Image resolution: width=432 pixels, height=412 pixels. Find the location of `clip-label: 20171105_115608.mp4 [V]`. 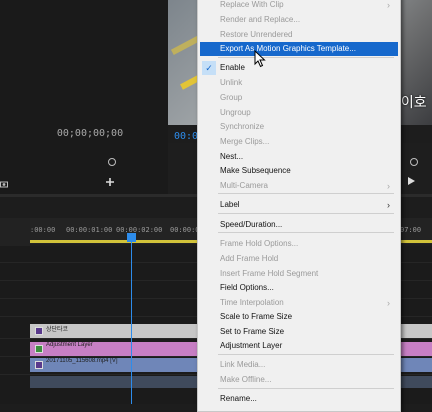

clip-label: 20171105_115608.mp4 [V] is located at coordinates (82, 361).